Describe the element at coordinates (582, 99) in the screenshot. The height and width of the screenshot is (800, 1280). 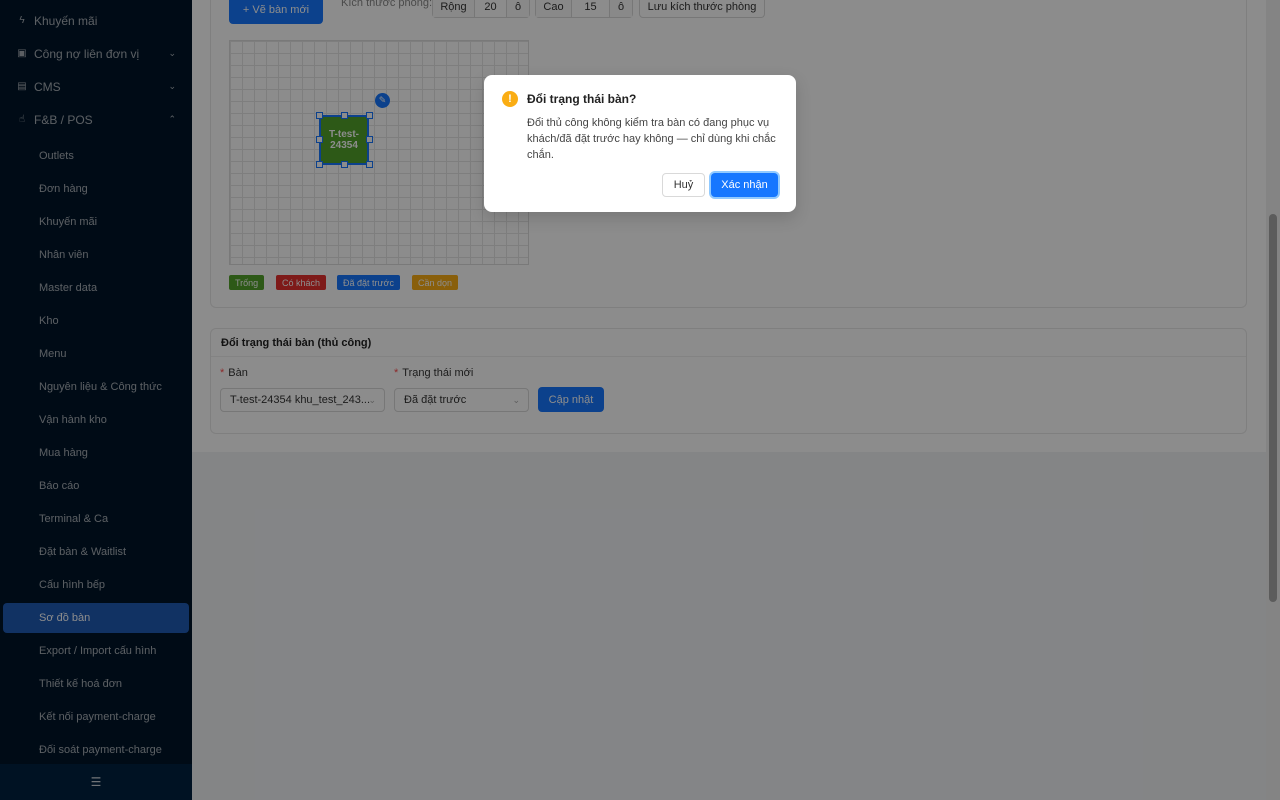
I see `dialog-title: Đổi trạng thái bàn?` at that location.